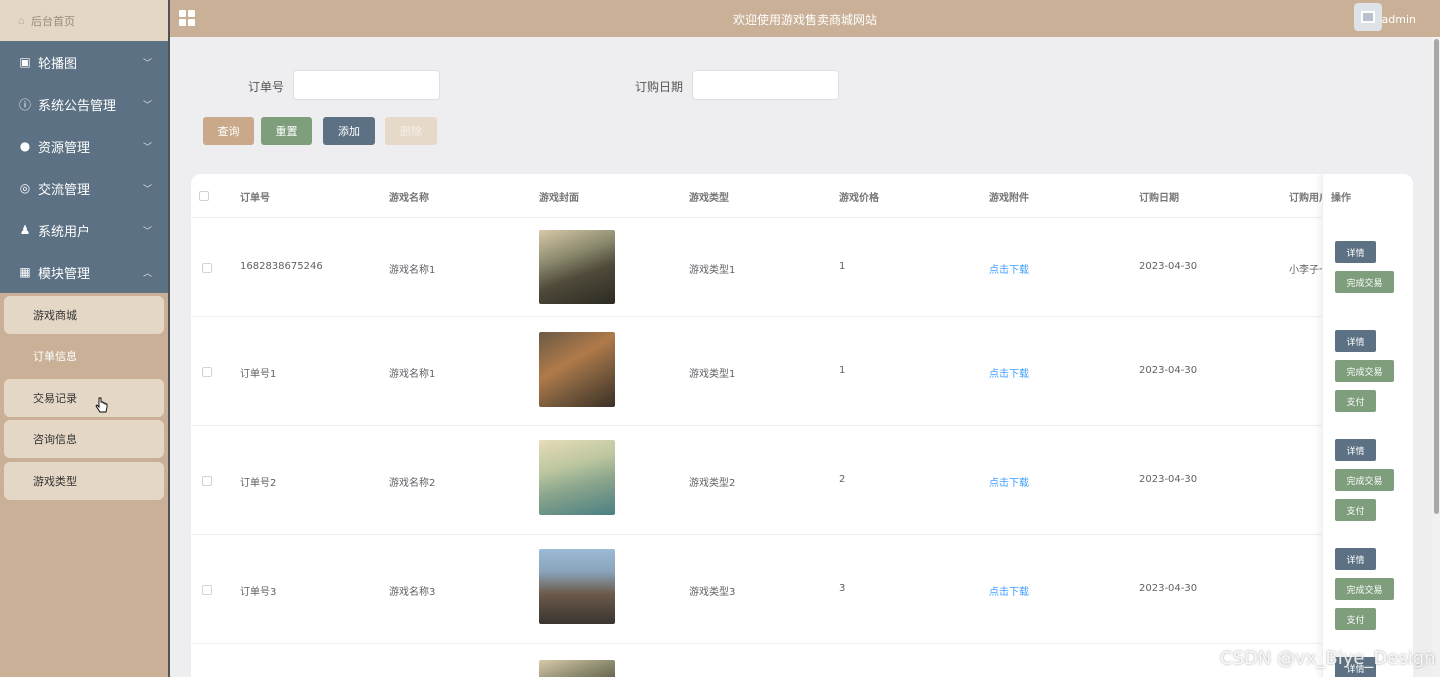 The width and height of the screenshot is (1440, 677). I want to click on sidebar-item-label: 系统用户, so click(64, 232).